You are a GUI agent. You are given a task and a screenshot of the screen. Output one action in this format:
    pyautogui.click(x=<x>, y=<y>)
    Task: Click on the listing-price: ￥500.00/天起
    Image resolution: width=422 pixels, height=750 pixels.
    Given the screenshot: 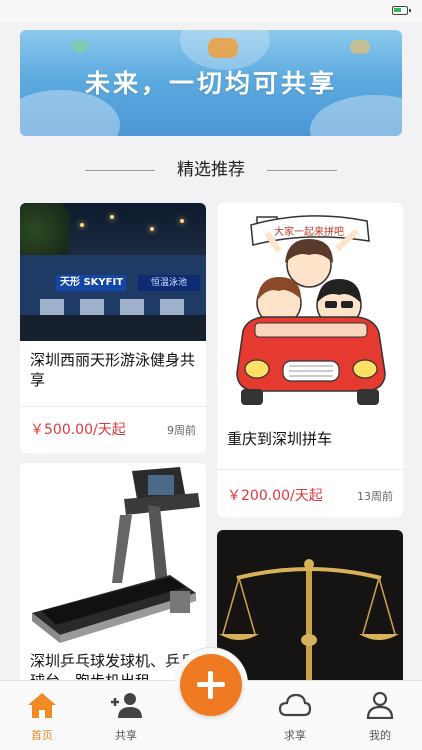 What is the action you would take?
    pyautogui.click(x=78, y=430)
    